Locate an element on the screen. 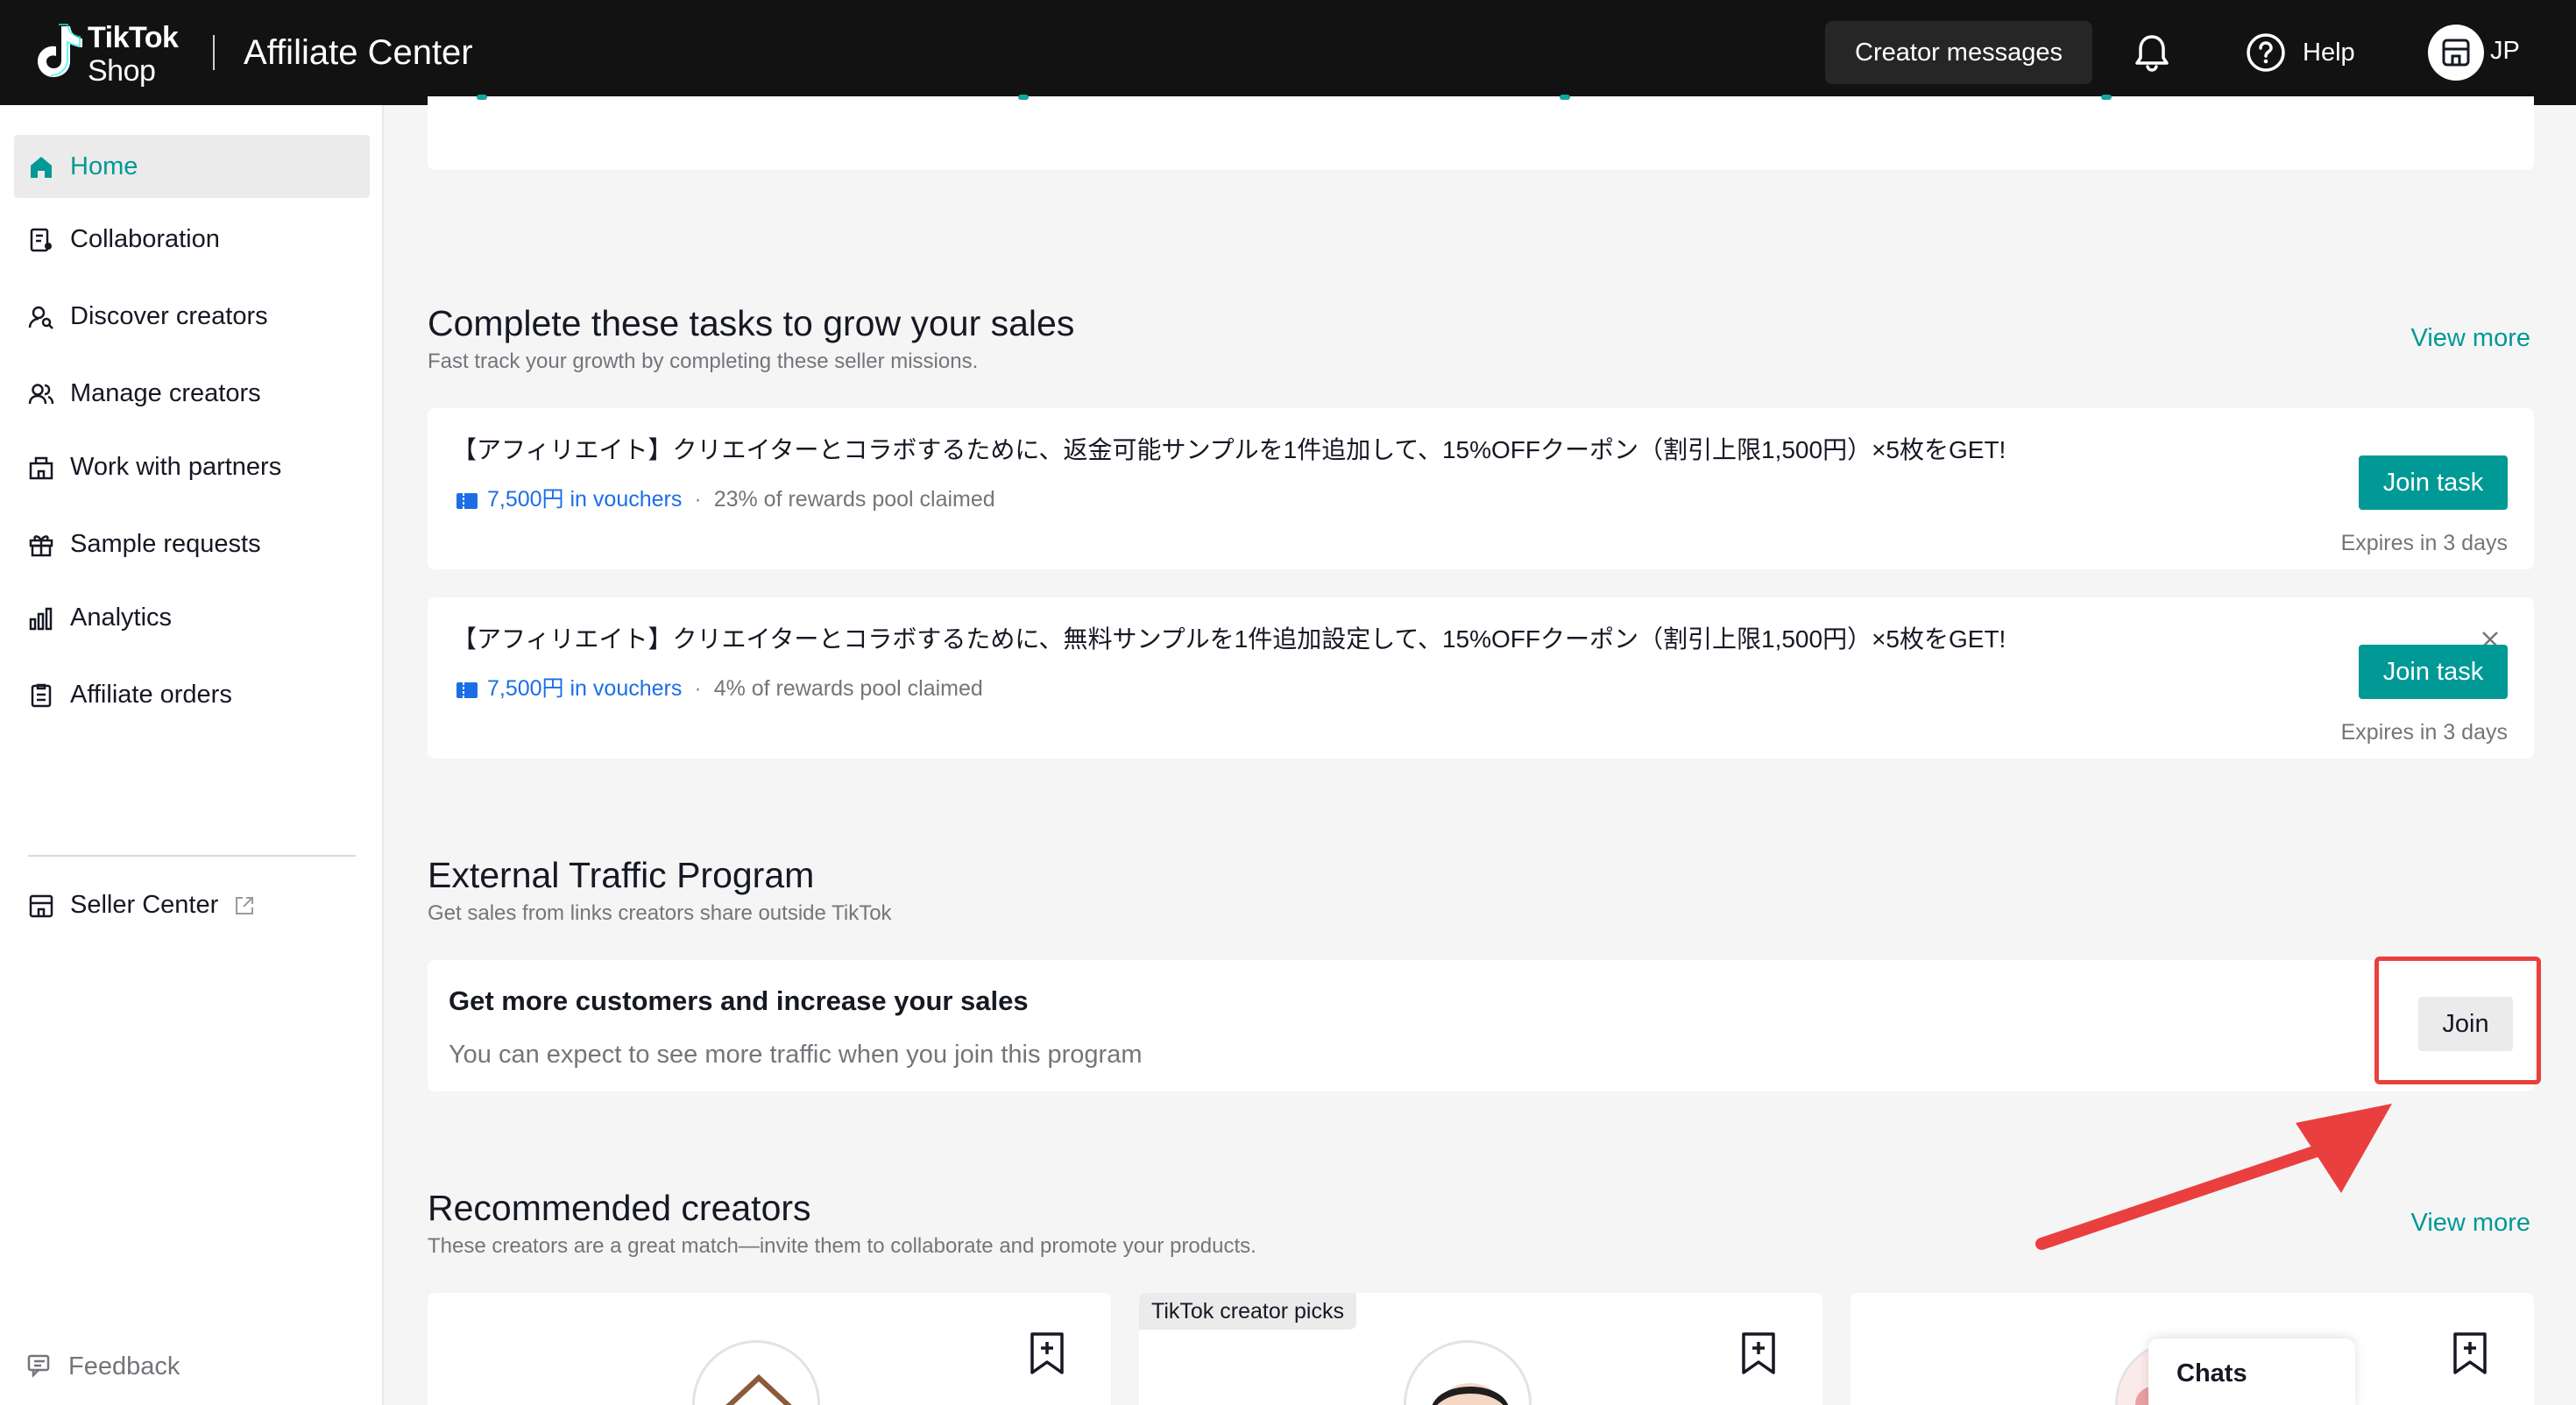 This screenshot has width=2576, height=1405. sidebar-item-label: Collaboration is located at coordinates (145, 239).